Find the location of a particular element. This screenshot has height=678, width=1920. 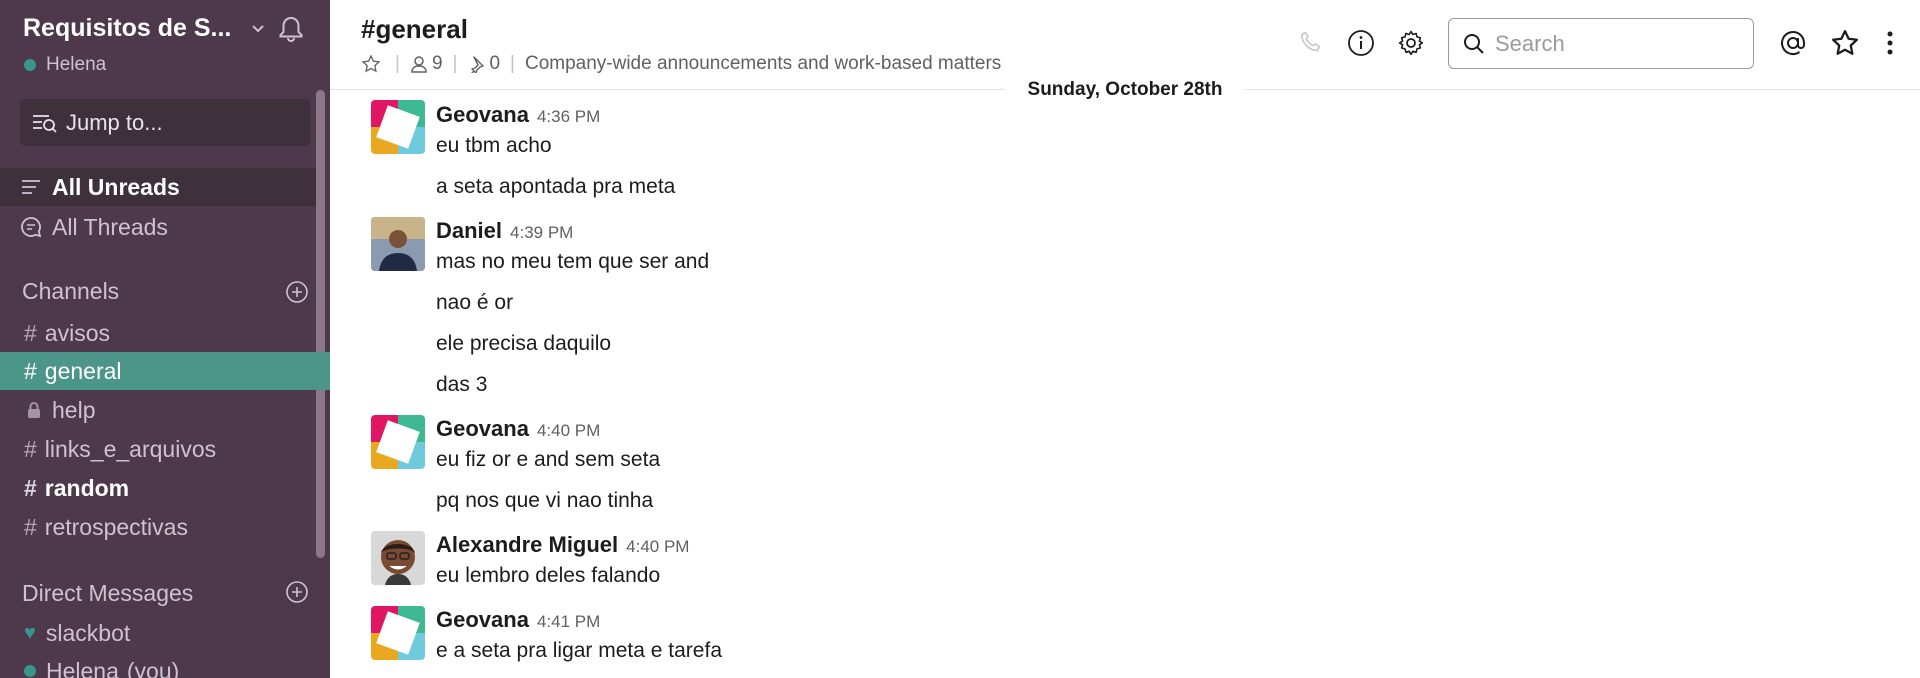

search-icon is located at coordinates (1474, 43).